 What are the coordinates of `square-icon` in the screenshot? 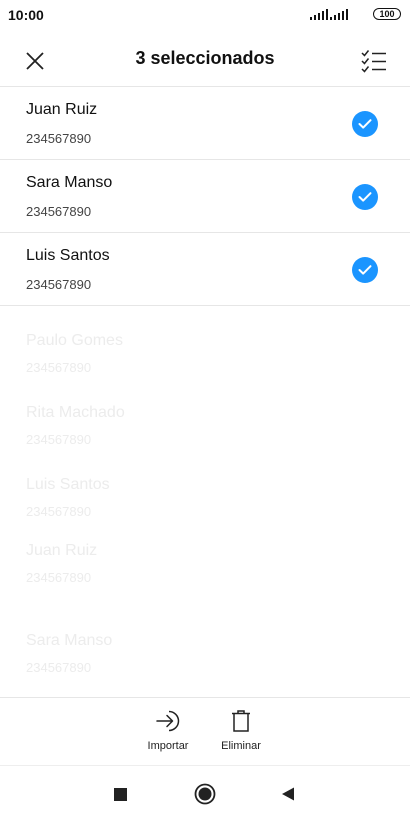 It's located at (120, 794).